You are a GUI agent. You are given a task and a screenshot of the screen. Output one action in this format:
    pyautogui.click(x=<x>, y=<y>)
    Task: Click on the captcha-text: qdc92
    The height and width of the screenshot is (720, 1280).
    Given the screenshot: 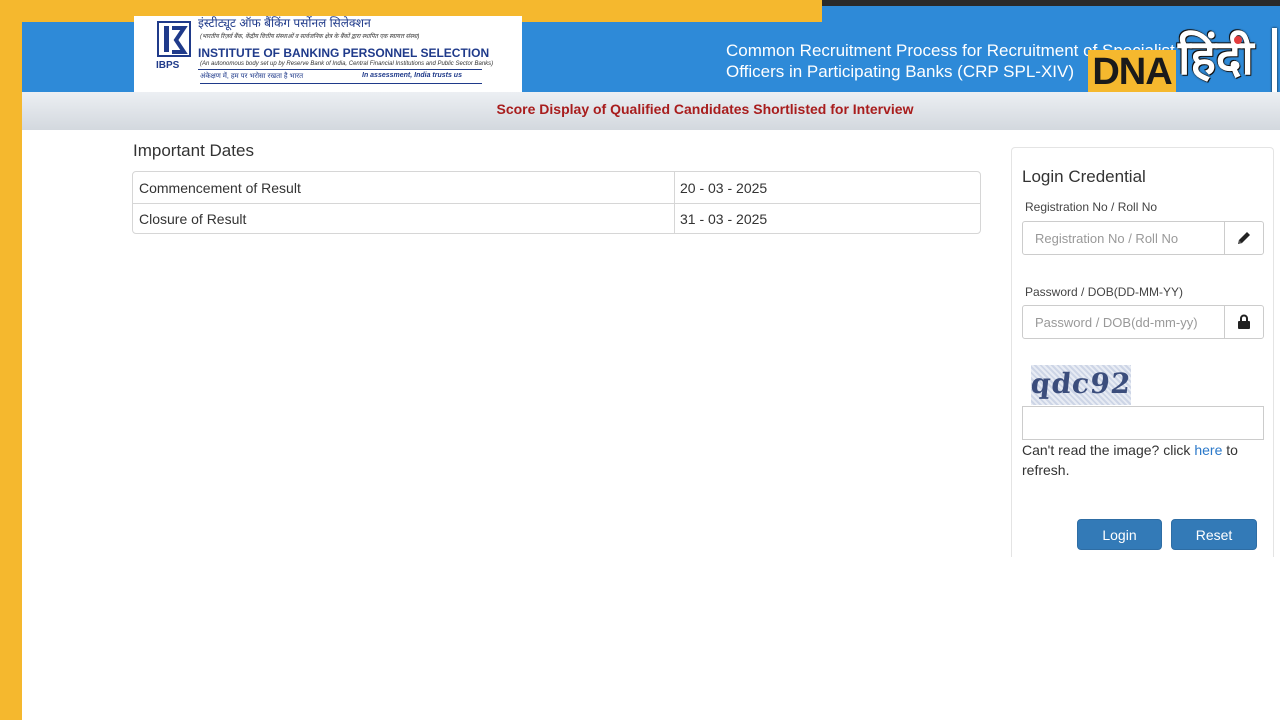 What is the action you would take?
    pyautogui.click(x=1081, y=383)
    